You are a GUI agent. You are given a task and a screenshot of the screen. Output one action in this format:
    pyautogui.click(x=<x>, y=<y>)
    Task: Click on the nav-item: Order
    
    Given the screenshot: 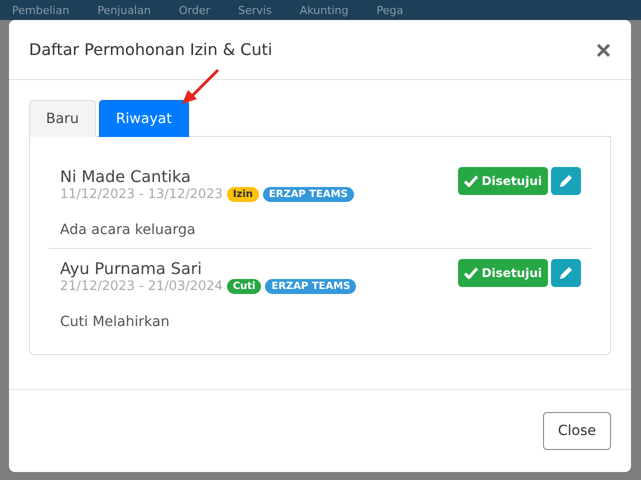 What is the action you would take?
    pyautogui.click(x=194, y=10)
    